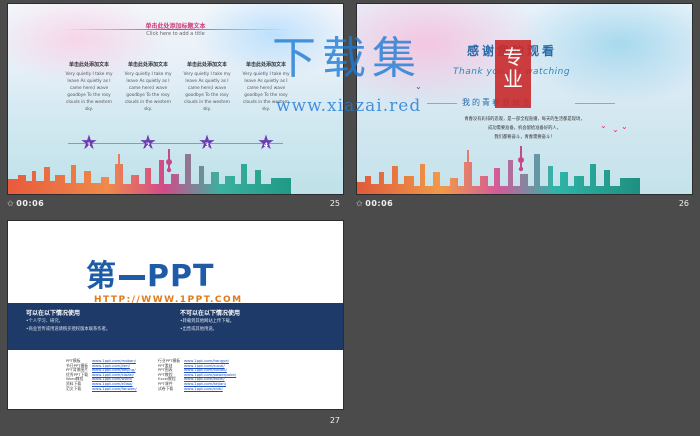 The image size is (700, 436). Describe the element at coordinates (203, 388) in the screenshot. I see `resource-link-url: www.1ppt.com/shiti/` at that location.